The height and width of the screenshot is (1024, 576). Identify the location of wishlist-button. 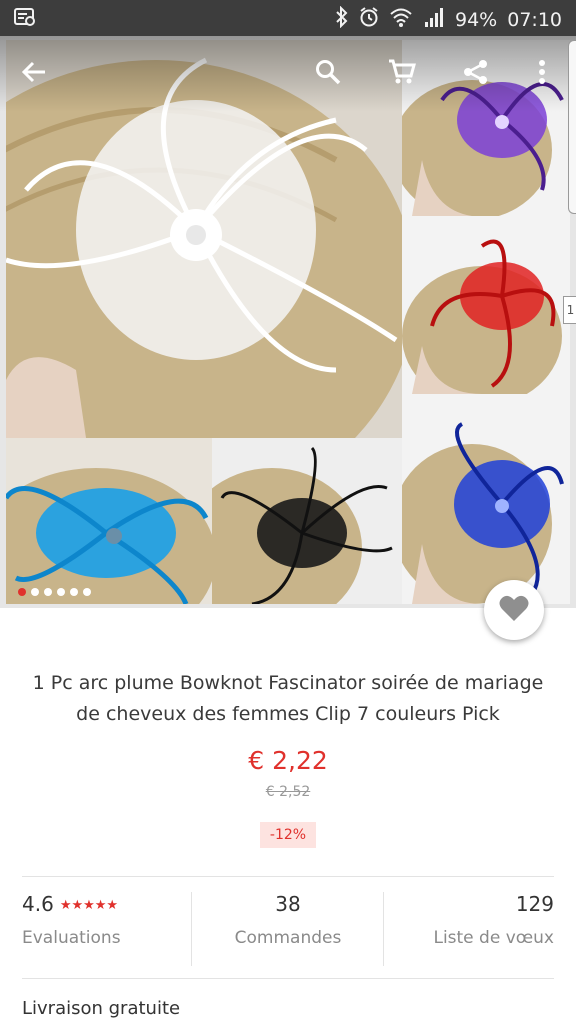
(514, 610).